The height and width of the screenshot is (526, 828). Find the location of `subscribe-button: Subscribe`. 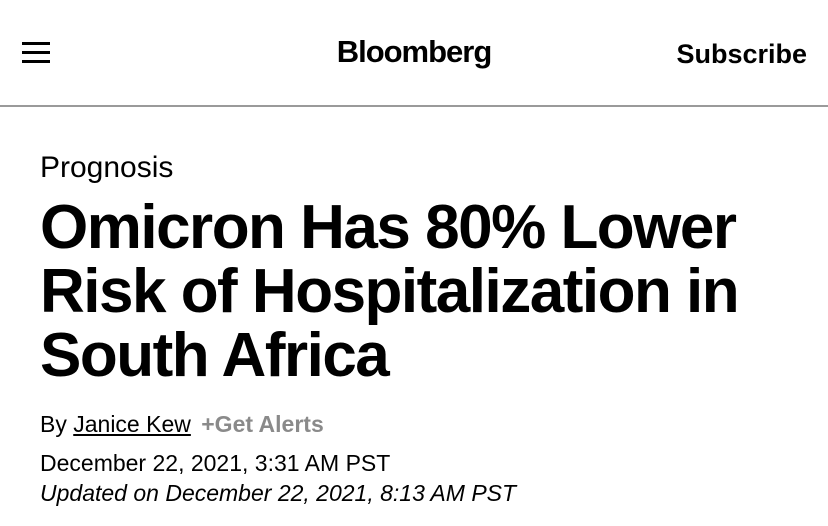

subscribe-button: Subscribe is located at coordinates (741, 54).